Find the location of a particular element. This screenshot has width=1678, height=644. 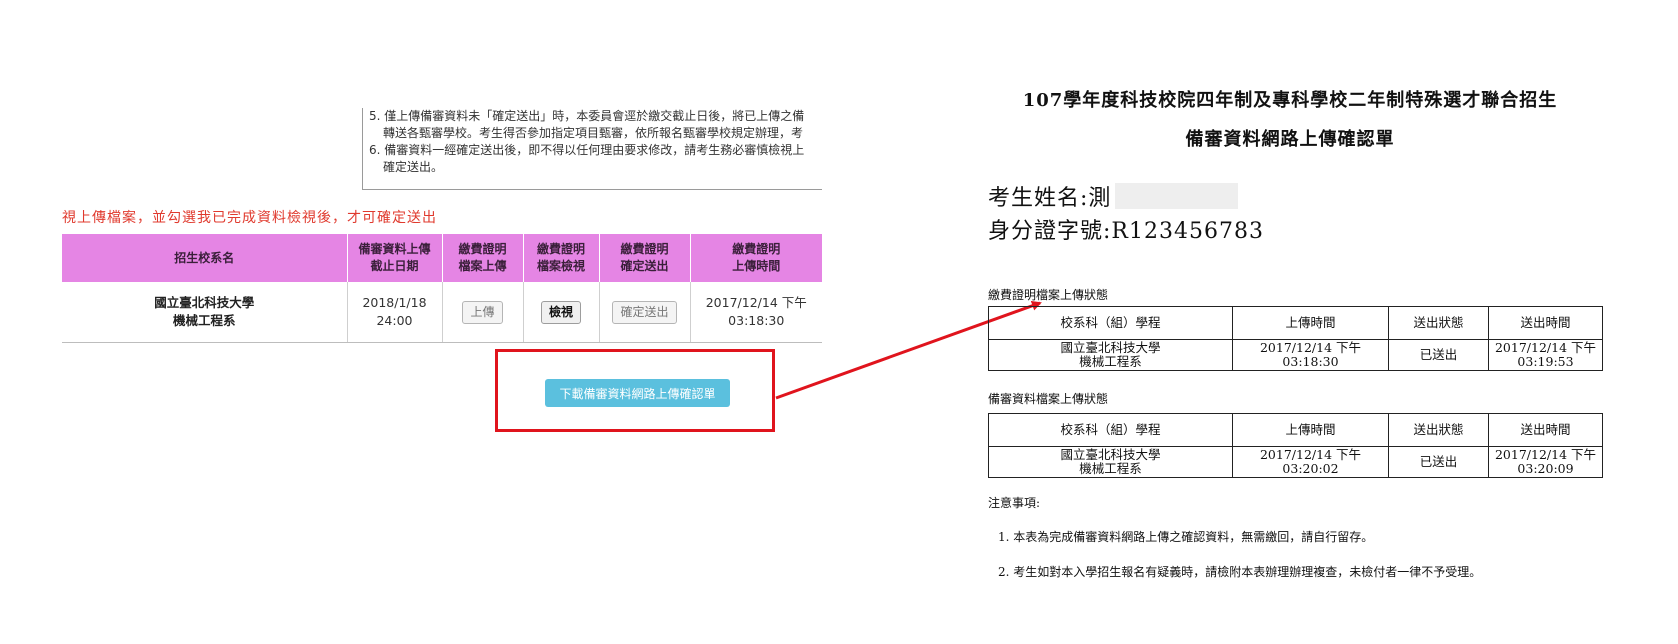

name-label: 考生姓名: is located at coordinates (1038, 198).